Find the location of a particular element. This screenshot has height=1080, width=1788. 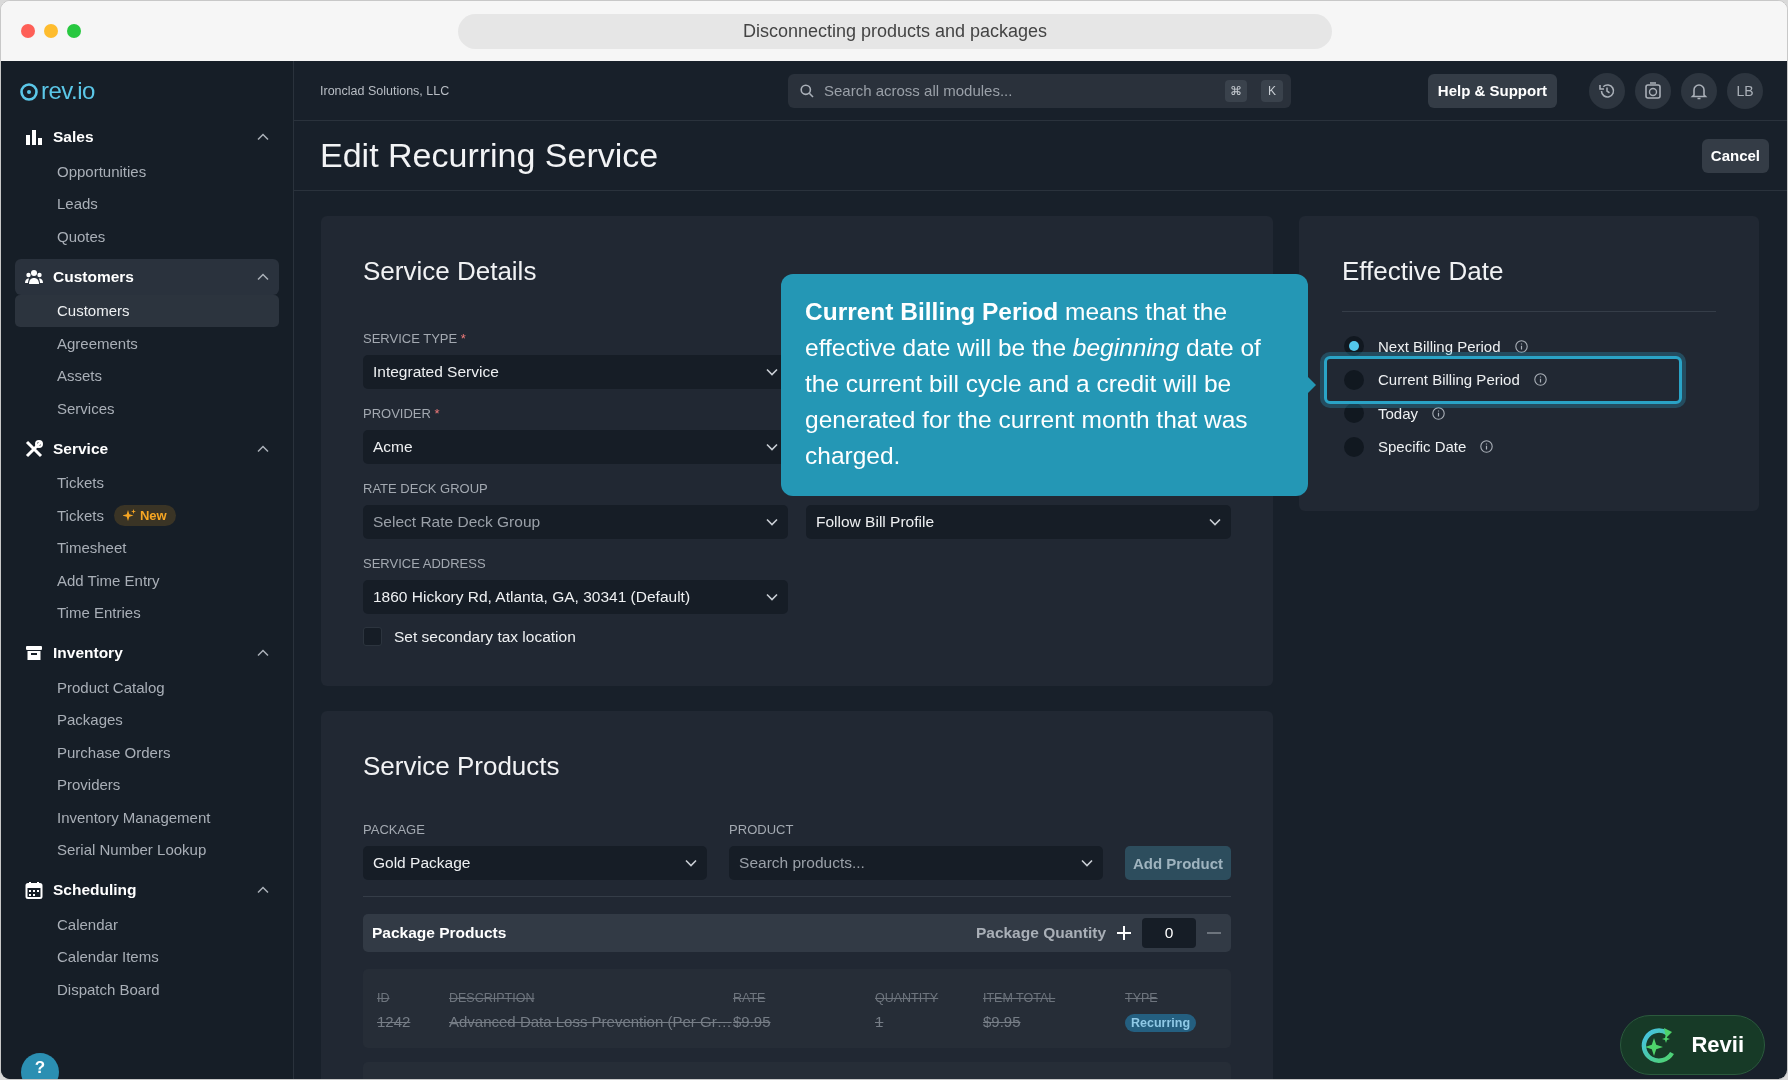

assistant-button: Revii is located at coordinates (1692, 1045).